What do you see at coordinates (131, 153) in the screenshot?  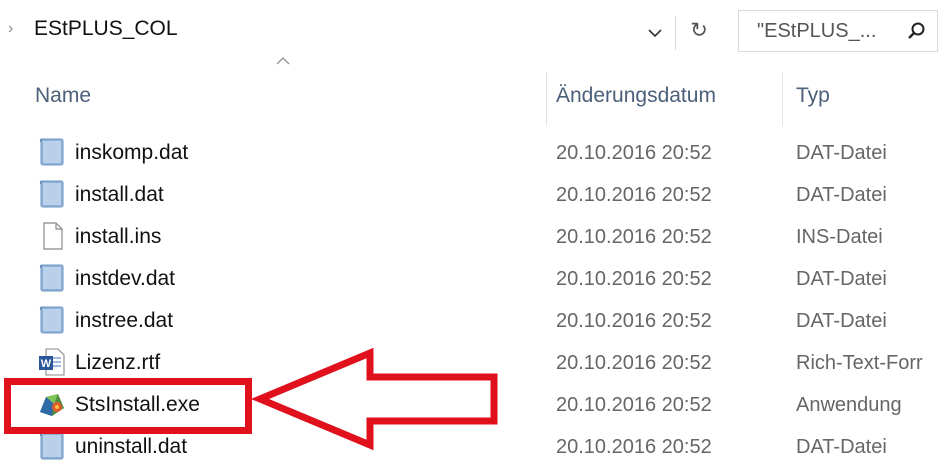 I see `file-name: inskomp.dat` at bounding box center [131, 153].